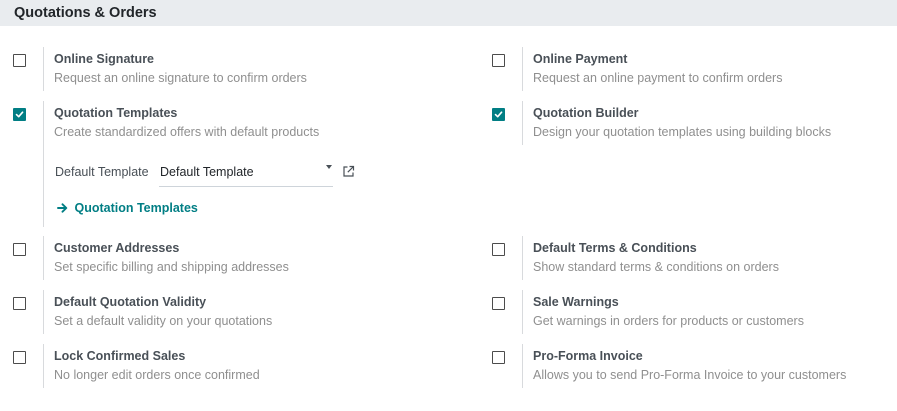 The image size is (897, 411). Describe the element at coordinates (615, 248) in the screenshot. I see `setting-title: Default Terms & Conditions` at that location.